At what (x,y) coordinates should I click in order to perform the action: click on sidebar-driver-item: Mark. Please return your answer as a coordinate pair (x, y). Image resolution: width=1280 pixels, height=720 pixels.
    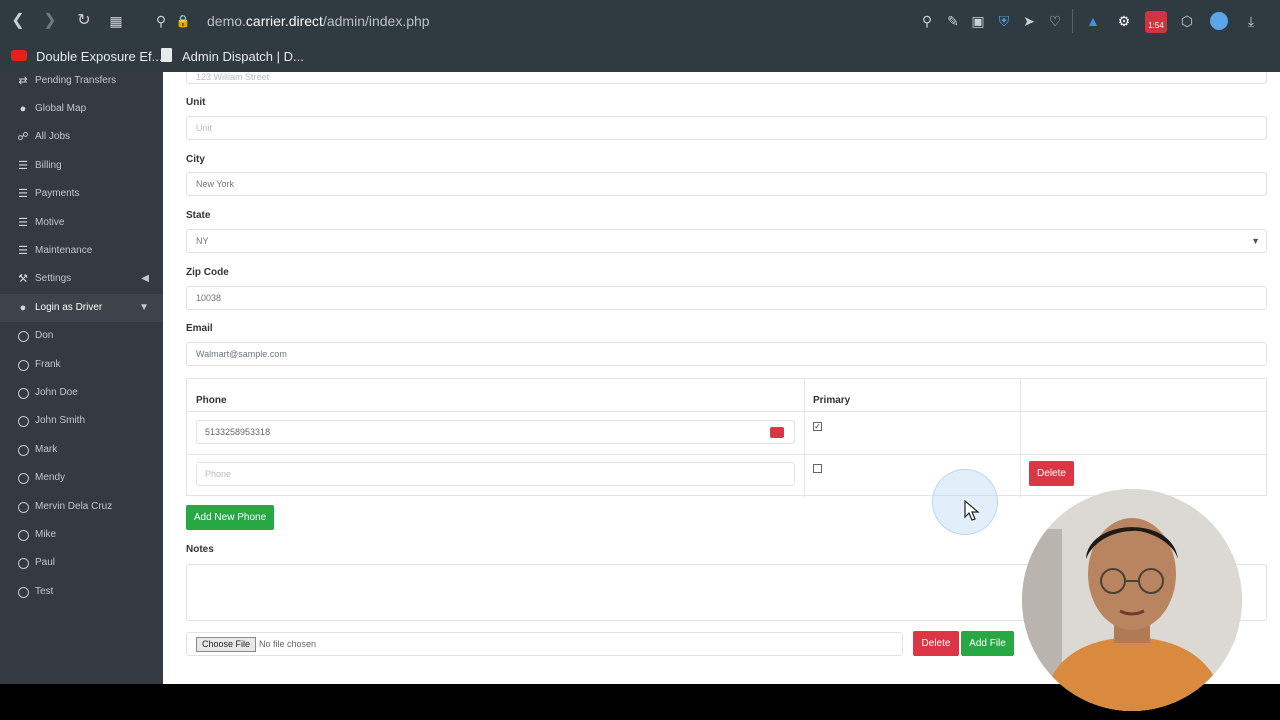
    Looking at the image, I should click on (81, 450).